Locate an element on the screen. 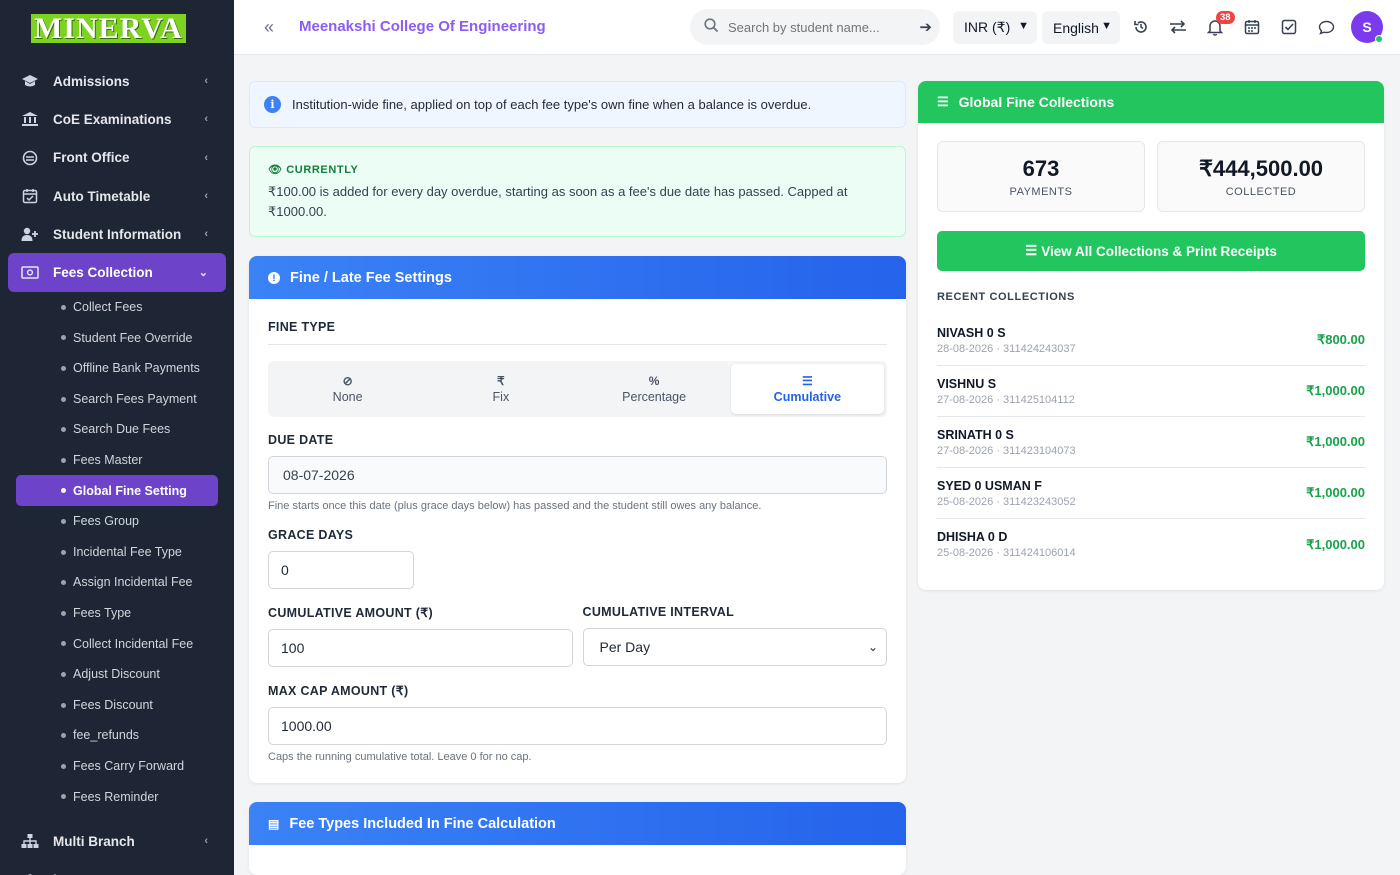  submenu-item-offline-bank-payments: Offline Bank Payments is located at coordinates (117, 368).